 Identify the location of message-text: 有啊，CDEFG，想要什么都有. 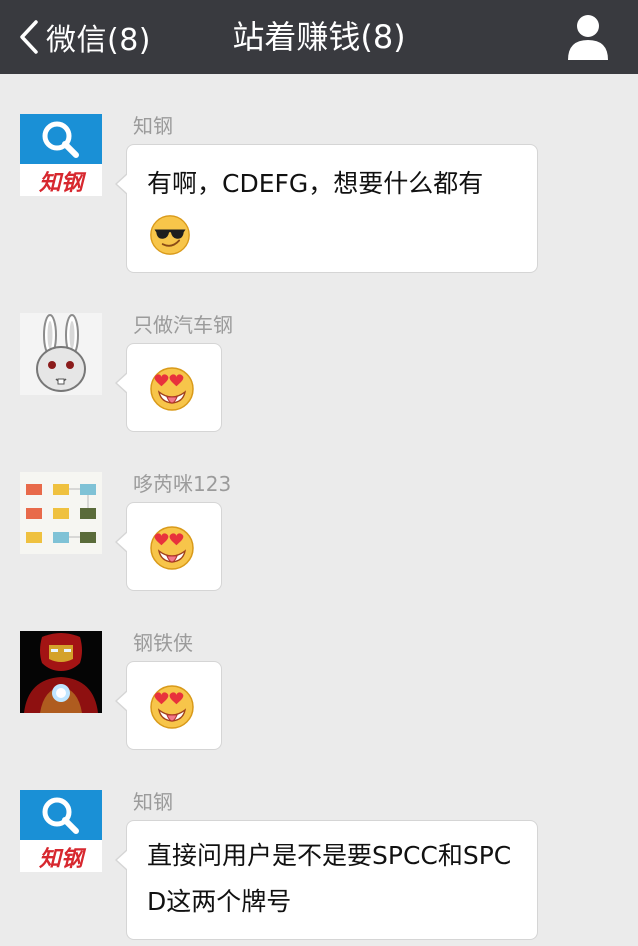
(332, 205).